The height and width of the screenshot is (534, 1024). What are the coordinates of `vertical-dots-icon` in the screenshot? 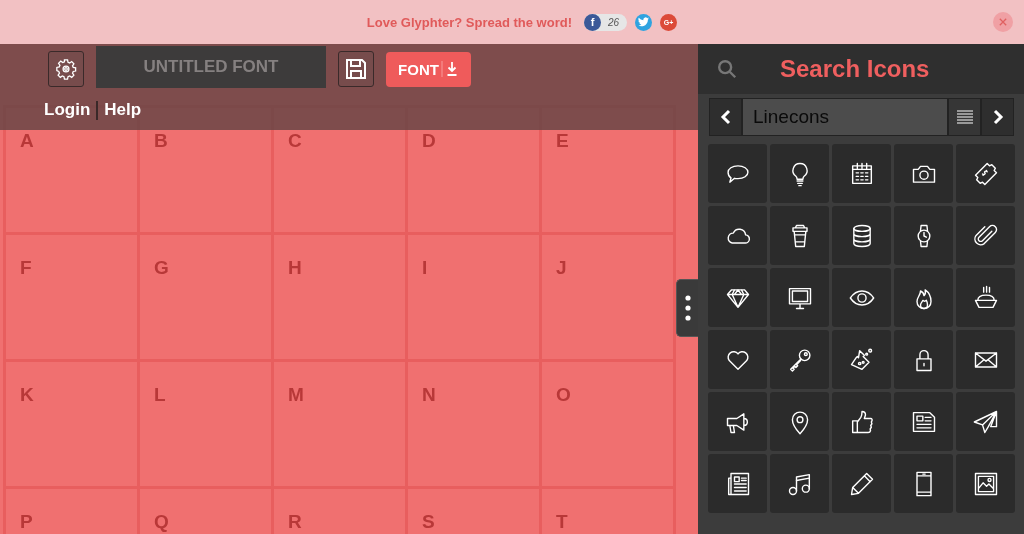 It's located at (687, 308).